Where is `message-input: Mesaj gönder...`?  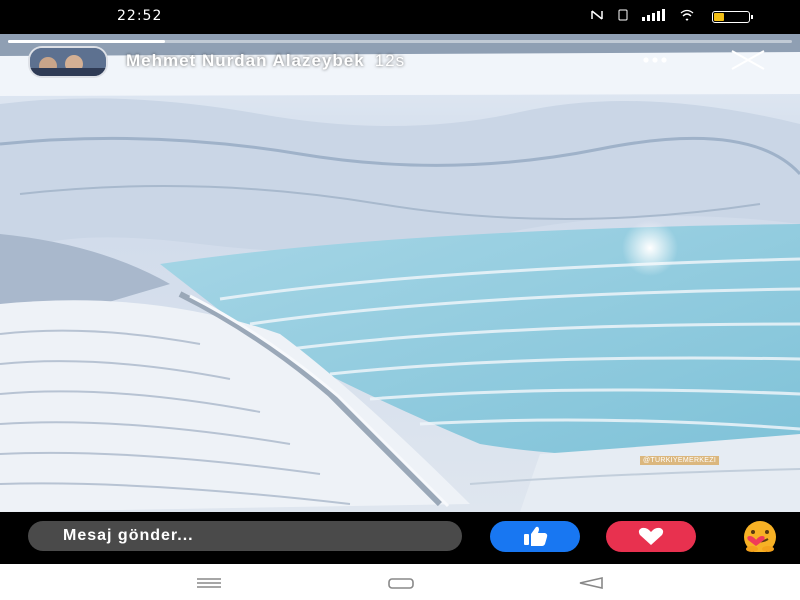
message-input: Mesaj gönder... is located at coordinates (245, 536).